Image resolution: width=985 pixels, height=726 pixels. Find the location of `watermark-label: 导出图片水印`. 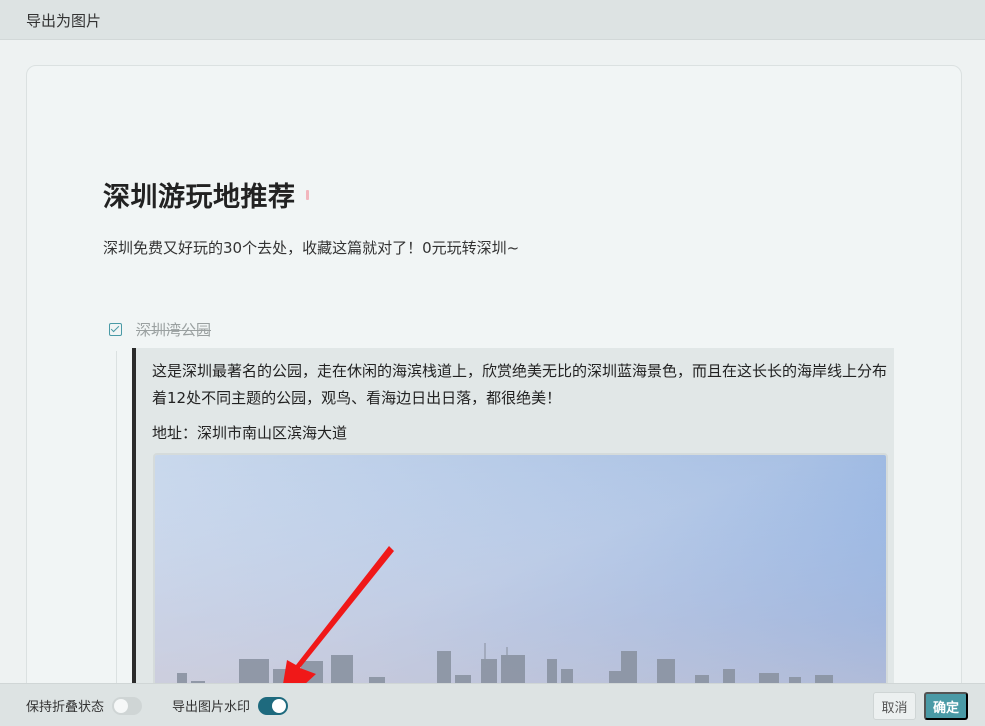

watermark-label: 导出图片水印 is located at coordinates (211, 707).